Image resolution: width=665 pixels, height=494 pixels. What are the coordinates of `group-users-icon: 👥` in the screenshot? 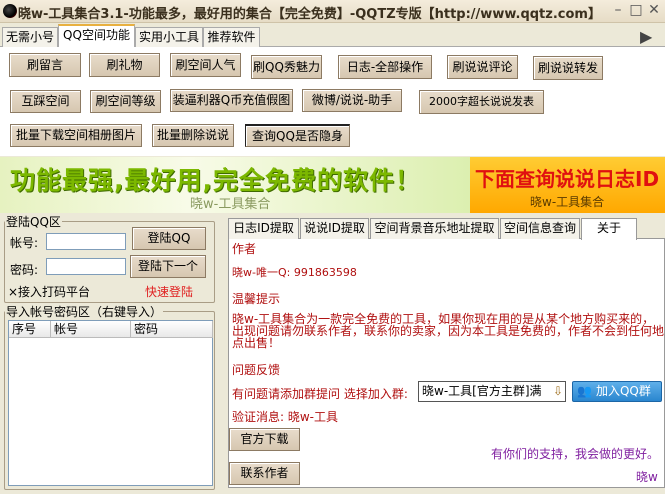 It's located at (584, 391).